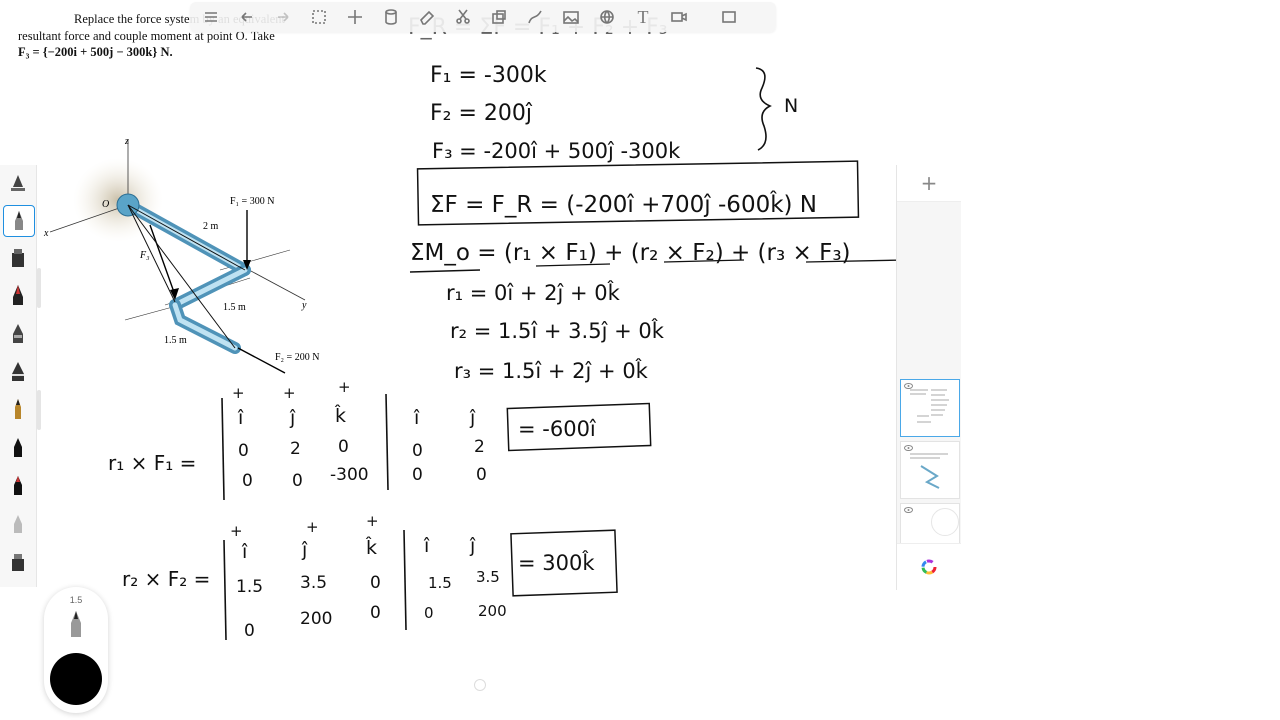 The height and width of the screenshot is (720, 1280). Describe the element at coordinates (679, 17) in the screenshot. I see `video-icon` at that location.